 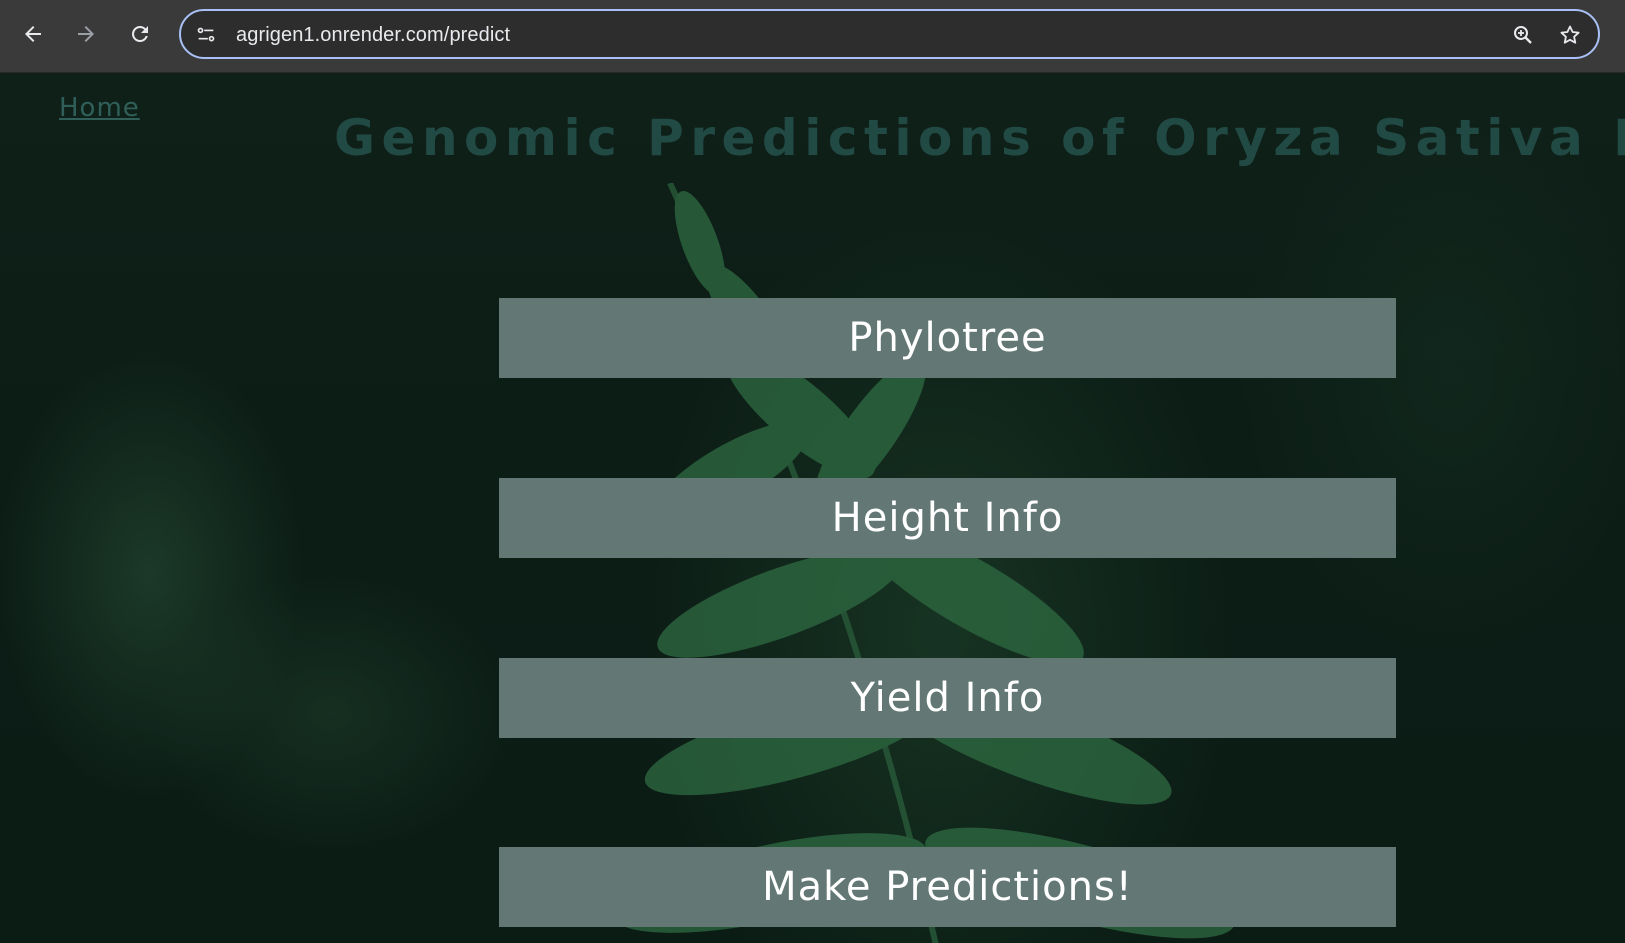 I want to click on browser-toolbar: agrigen1.onrender.com/predict, so click(x=812, y=36).